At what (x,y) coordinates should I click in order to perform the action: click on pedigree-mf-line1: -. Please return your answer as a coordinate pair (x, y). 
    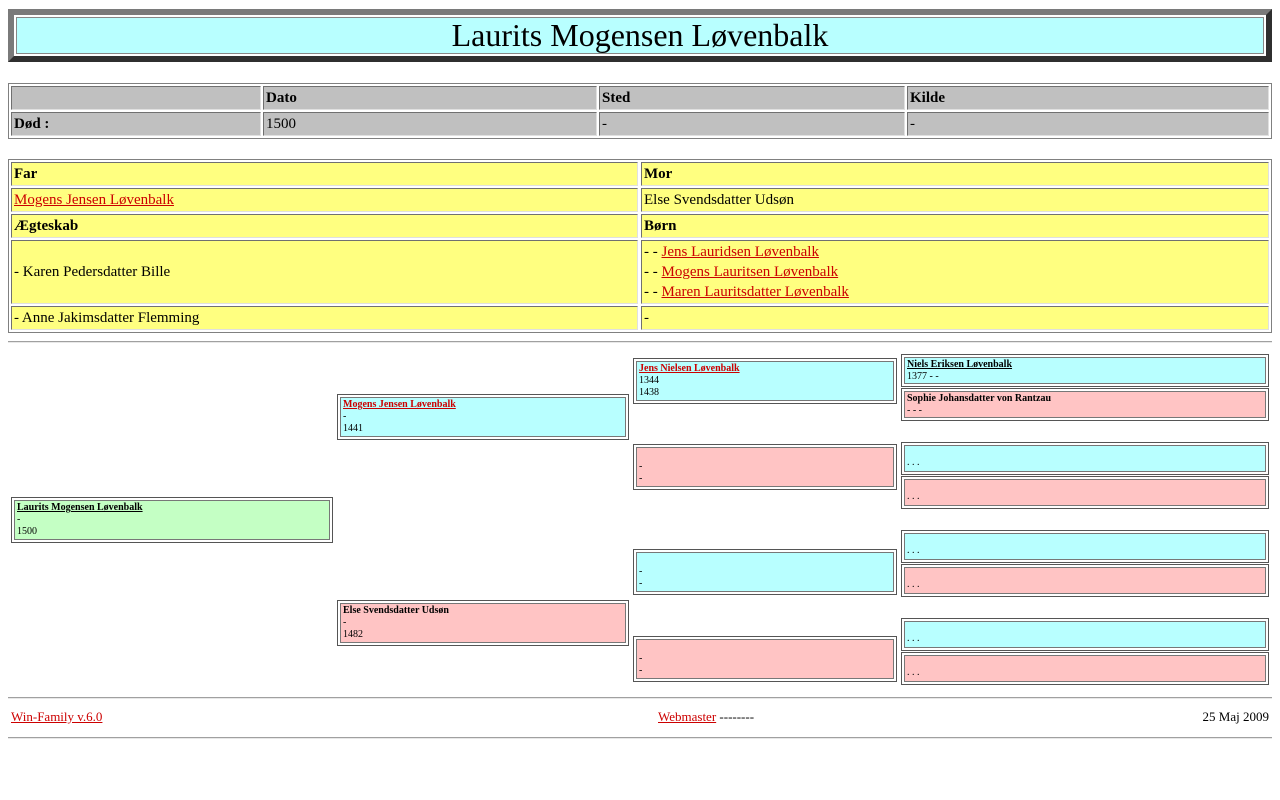
    Looking at the image, I should click on (641, 571).